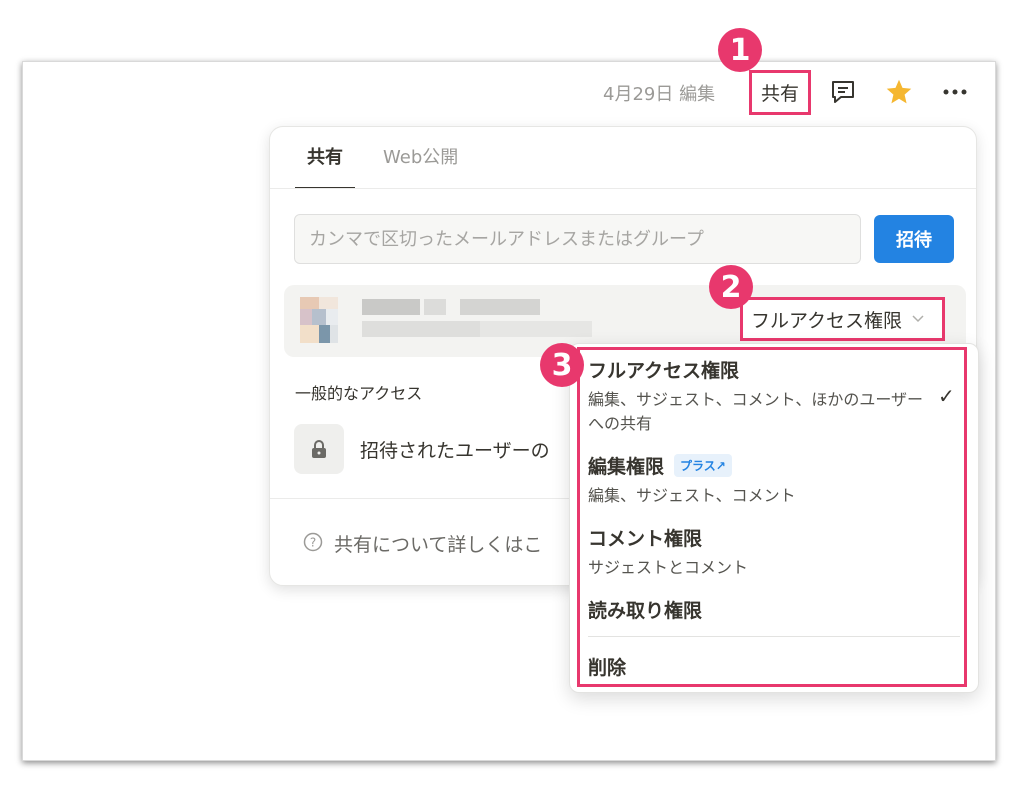 The width and height of the screenshot is (1024, 797). What do you see at coordinates (626, 467) in the screenshot?
I see `option-title-text: 編集権限` at bounding box center [626, 467].